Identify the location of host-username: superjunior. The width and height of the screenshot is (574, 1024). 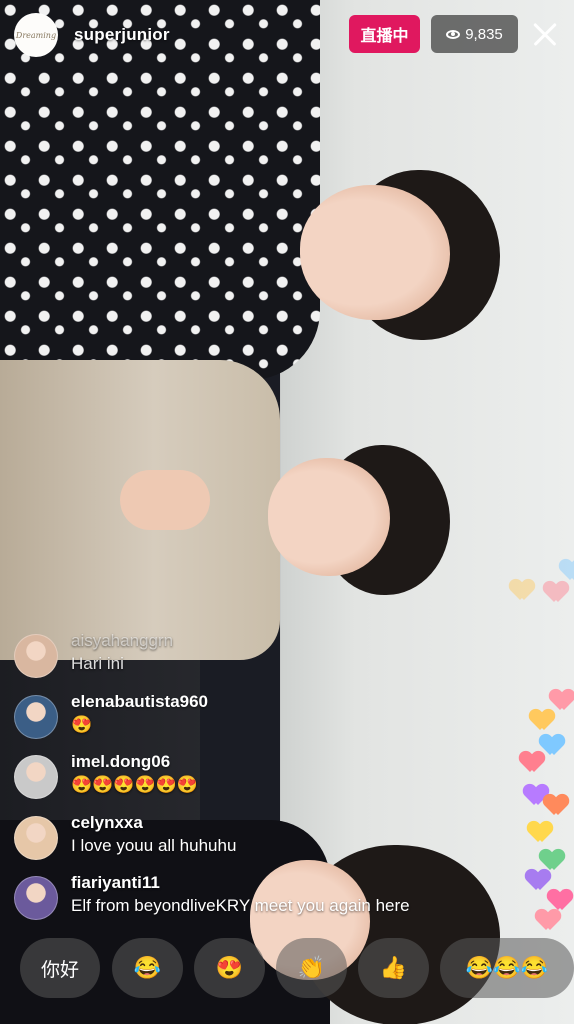
(122, 35).